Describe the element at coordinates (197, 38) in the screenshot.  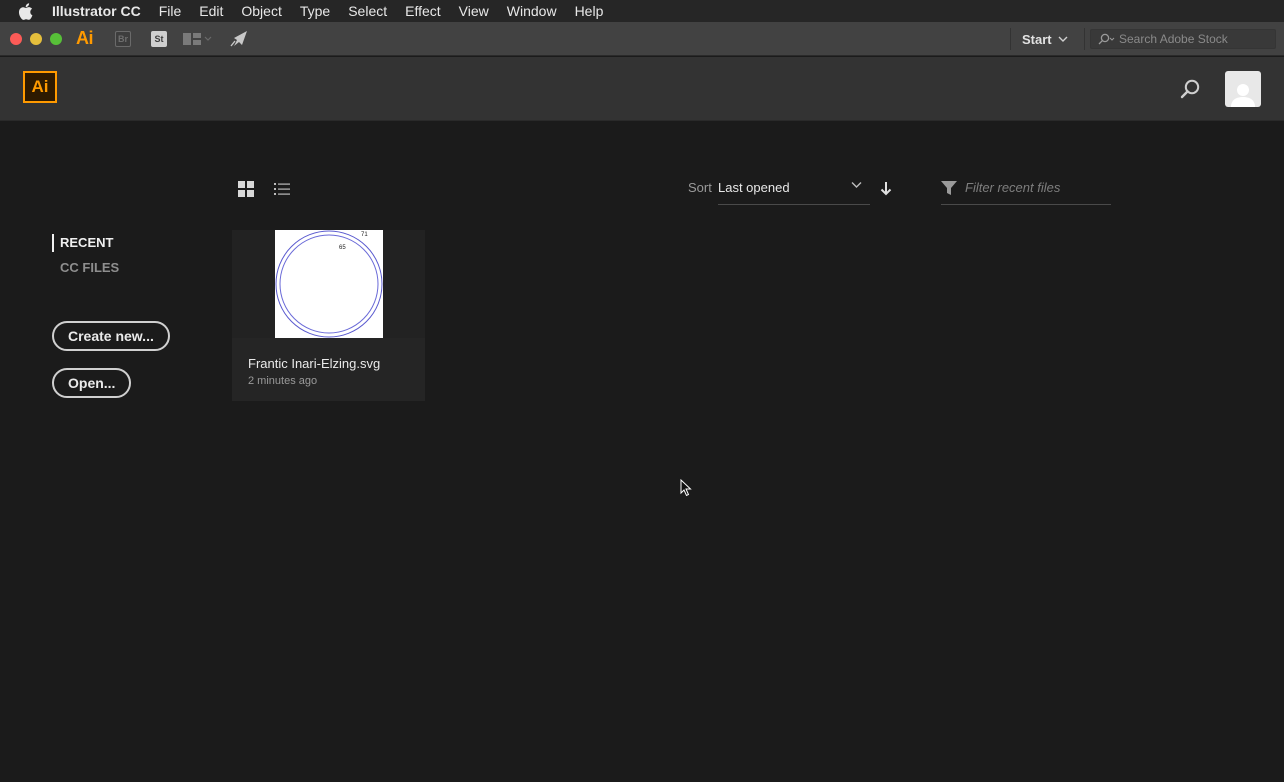
I see `arrange-documents-icon` at that location.